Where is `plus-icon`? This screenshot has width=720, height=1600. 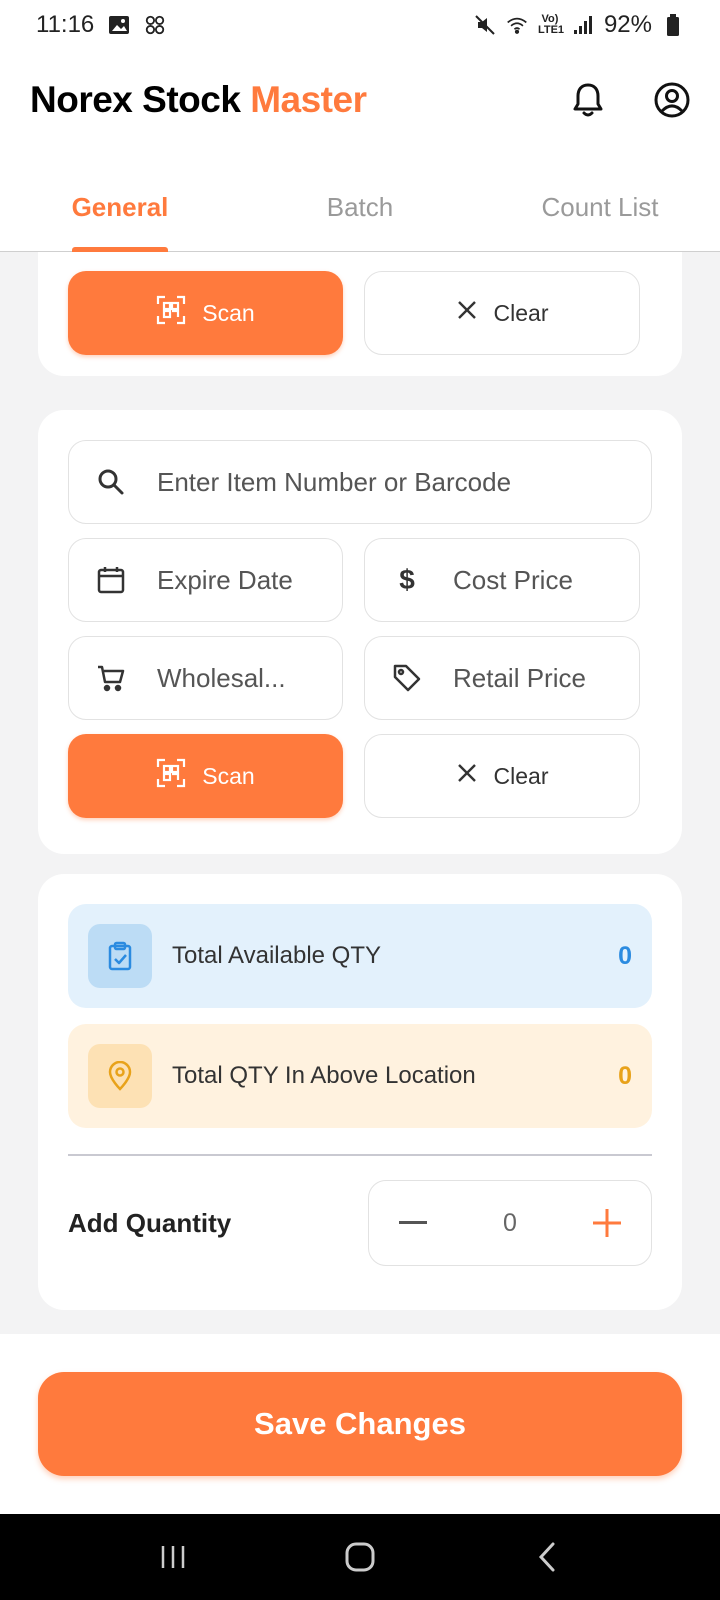
plus-icon is located at coordinates (607, 1223).